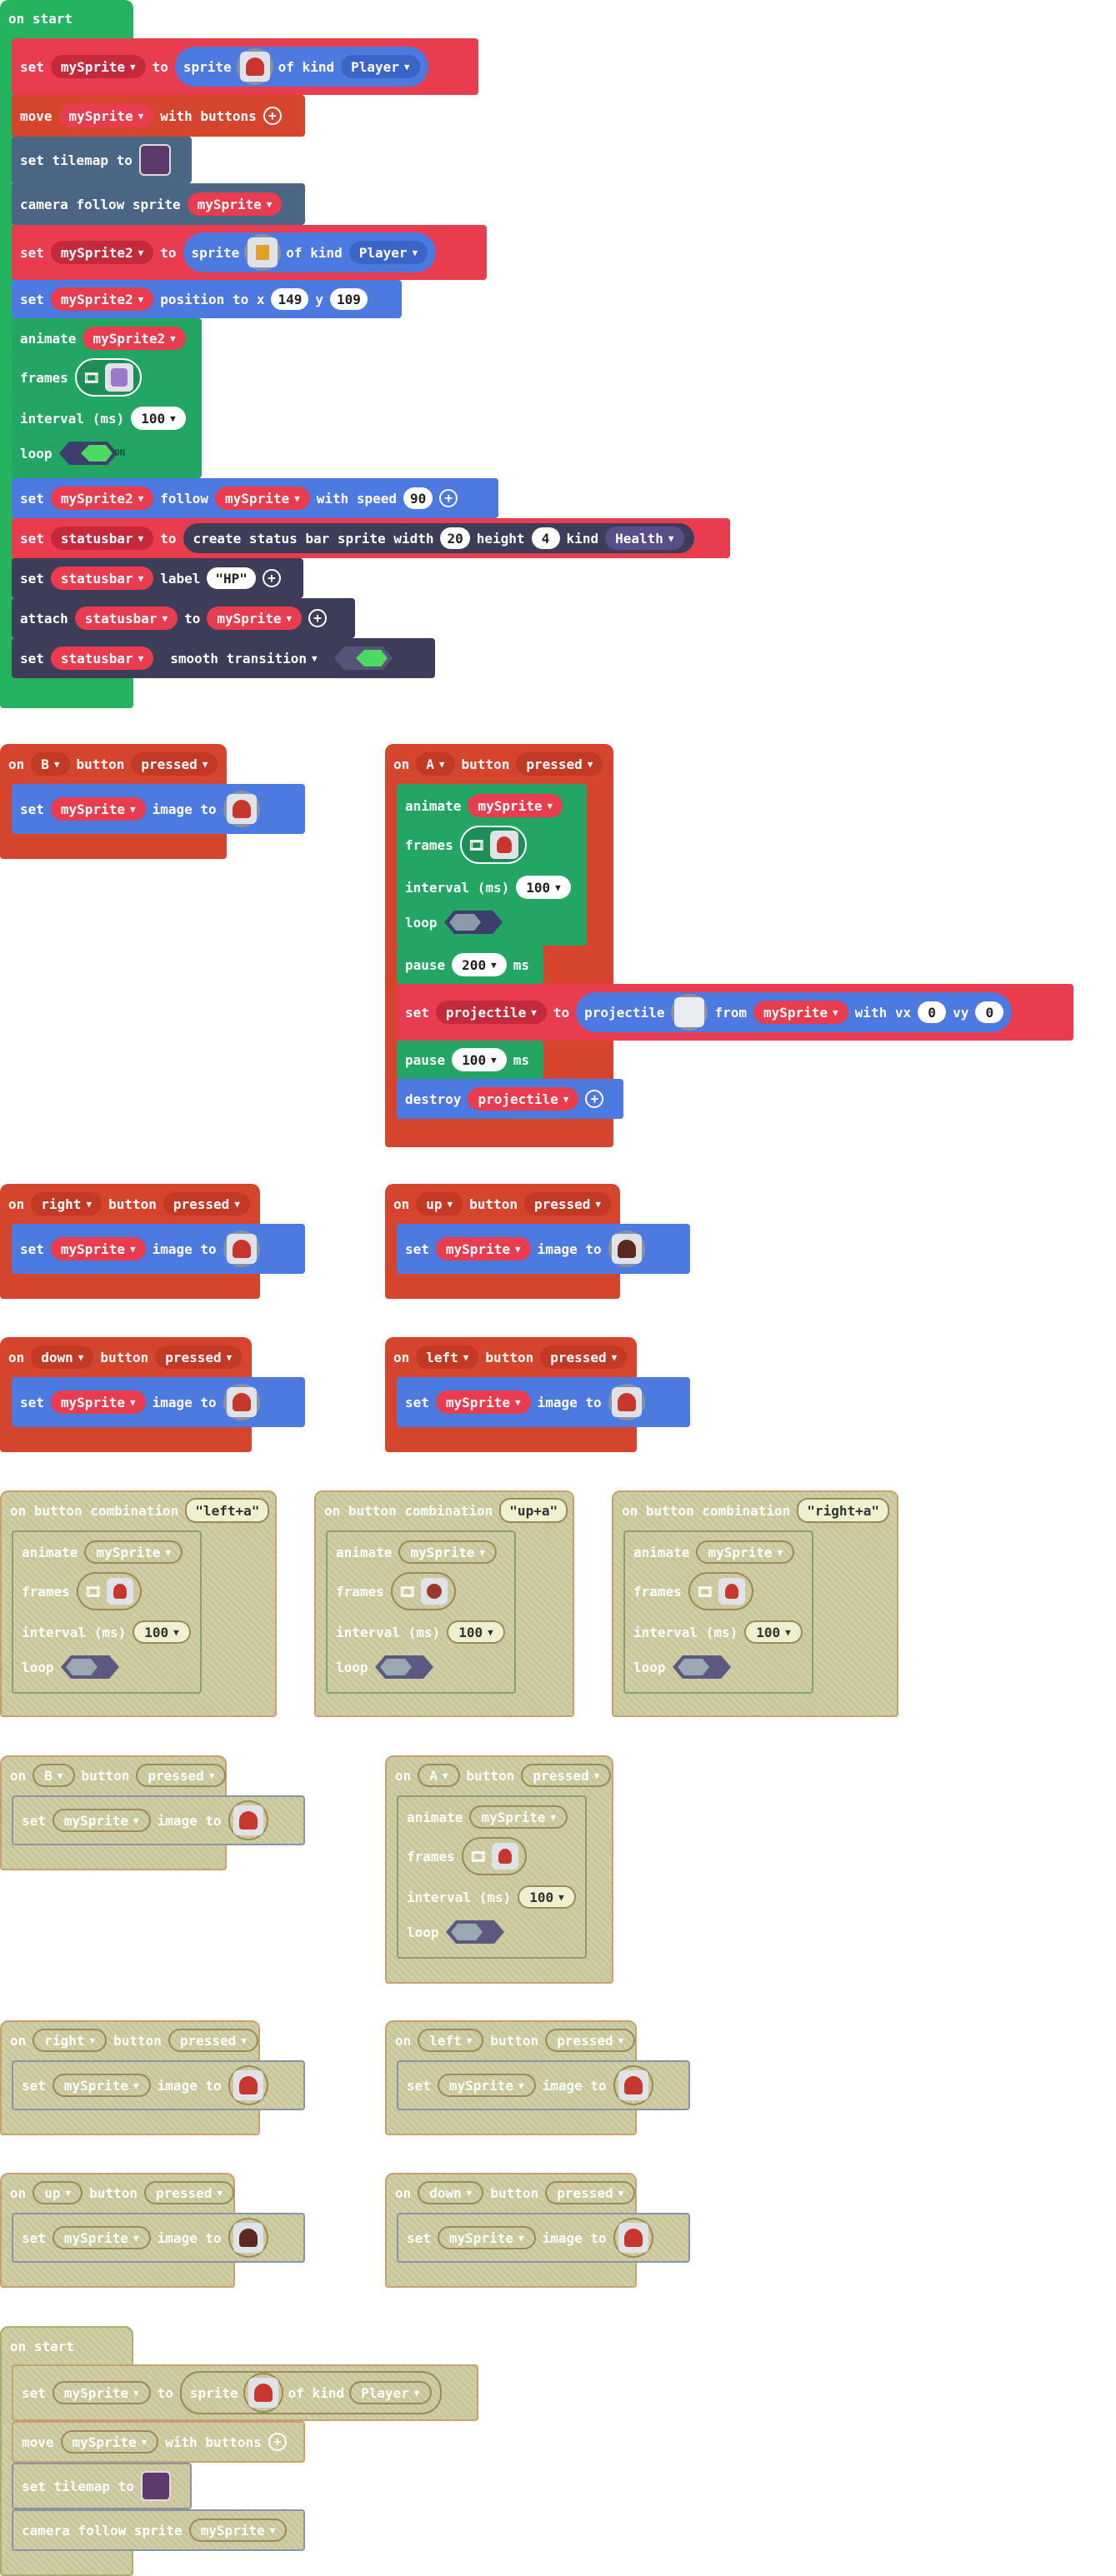 The width and height of the screenshot is (1116, 2576). I want to click on set-position-block: set mySprite2 ▼ position to x 149 y 109, so click(207, 299).